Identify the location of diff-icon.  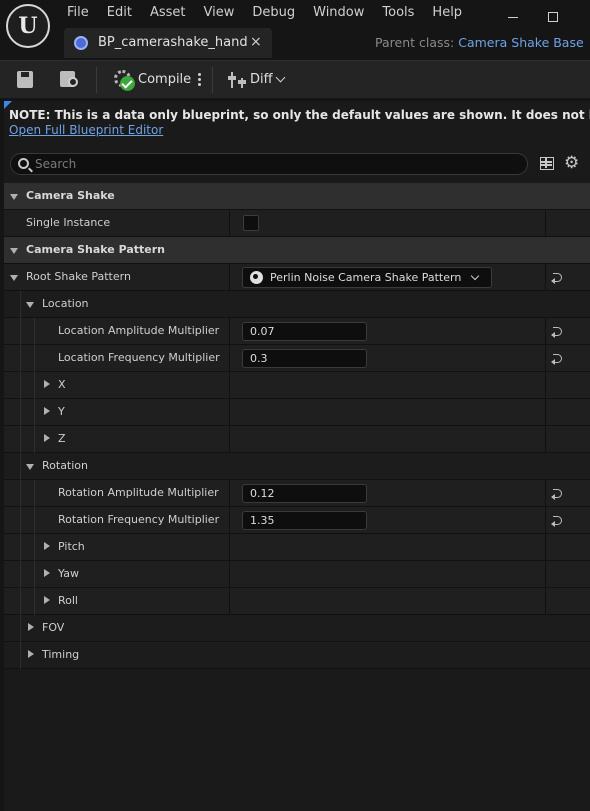
(237, 80).